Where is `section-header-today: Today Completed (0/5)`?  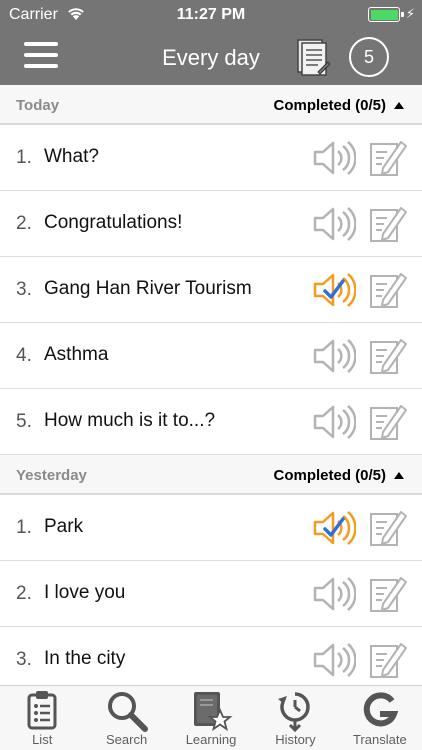
section-header-today: Today Completed (0/5) is located at coordinates (211, 105).